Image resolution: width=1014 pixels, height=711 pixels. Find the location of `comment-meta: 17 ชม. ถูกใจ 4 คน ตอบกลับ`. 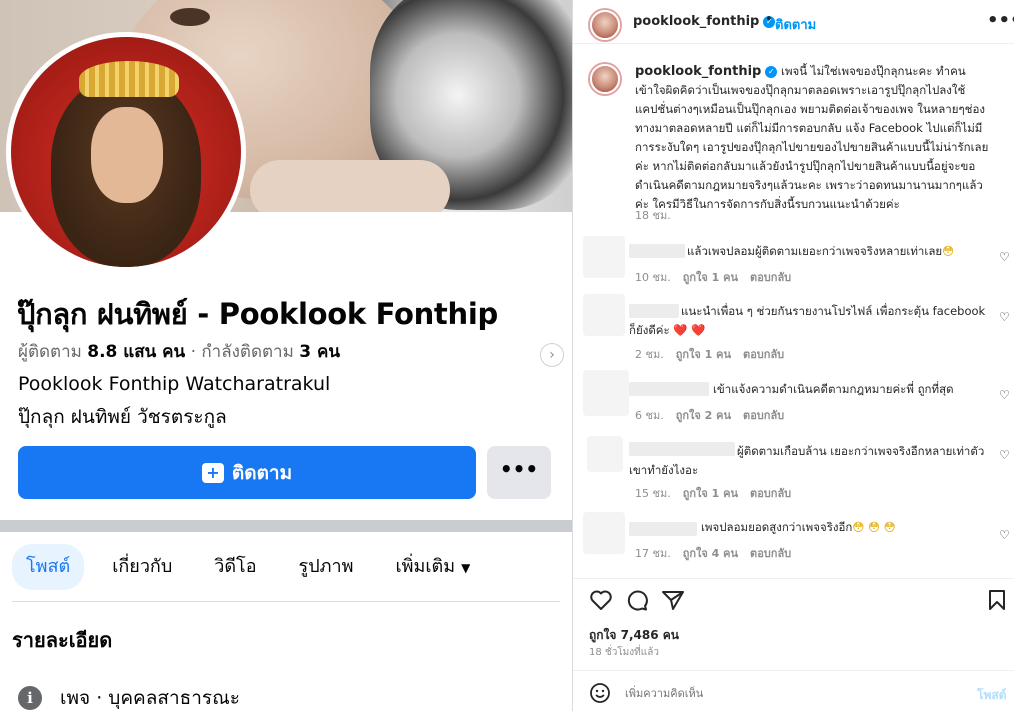

comment-meta: 17 ชม. ถูกใจ 4 คน ตอบกลับ is located at coordinates (719, 553).